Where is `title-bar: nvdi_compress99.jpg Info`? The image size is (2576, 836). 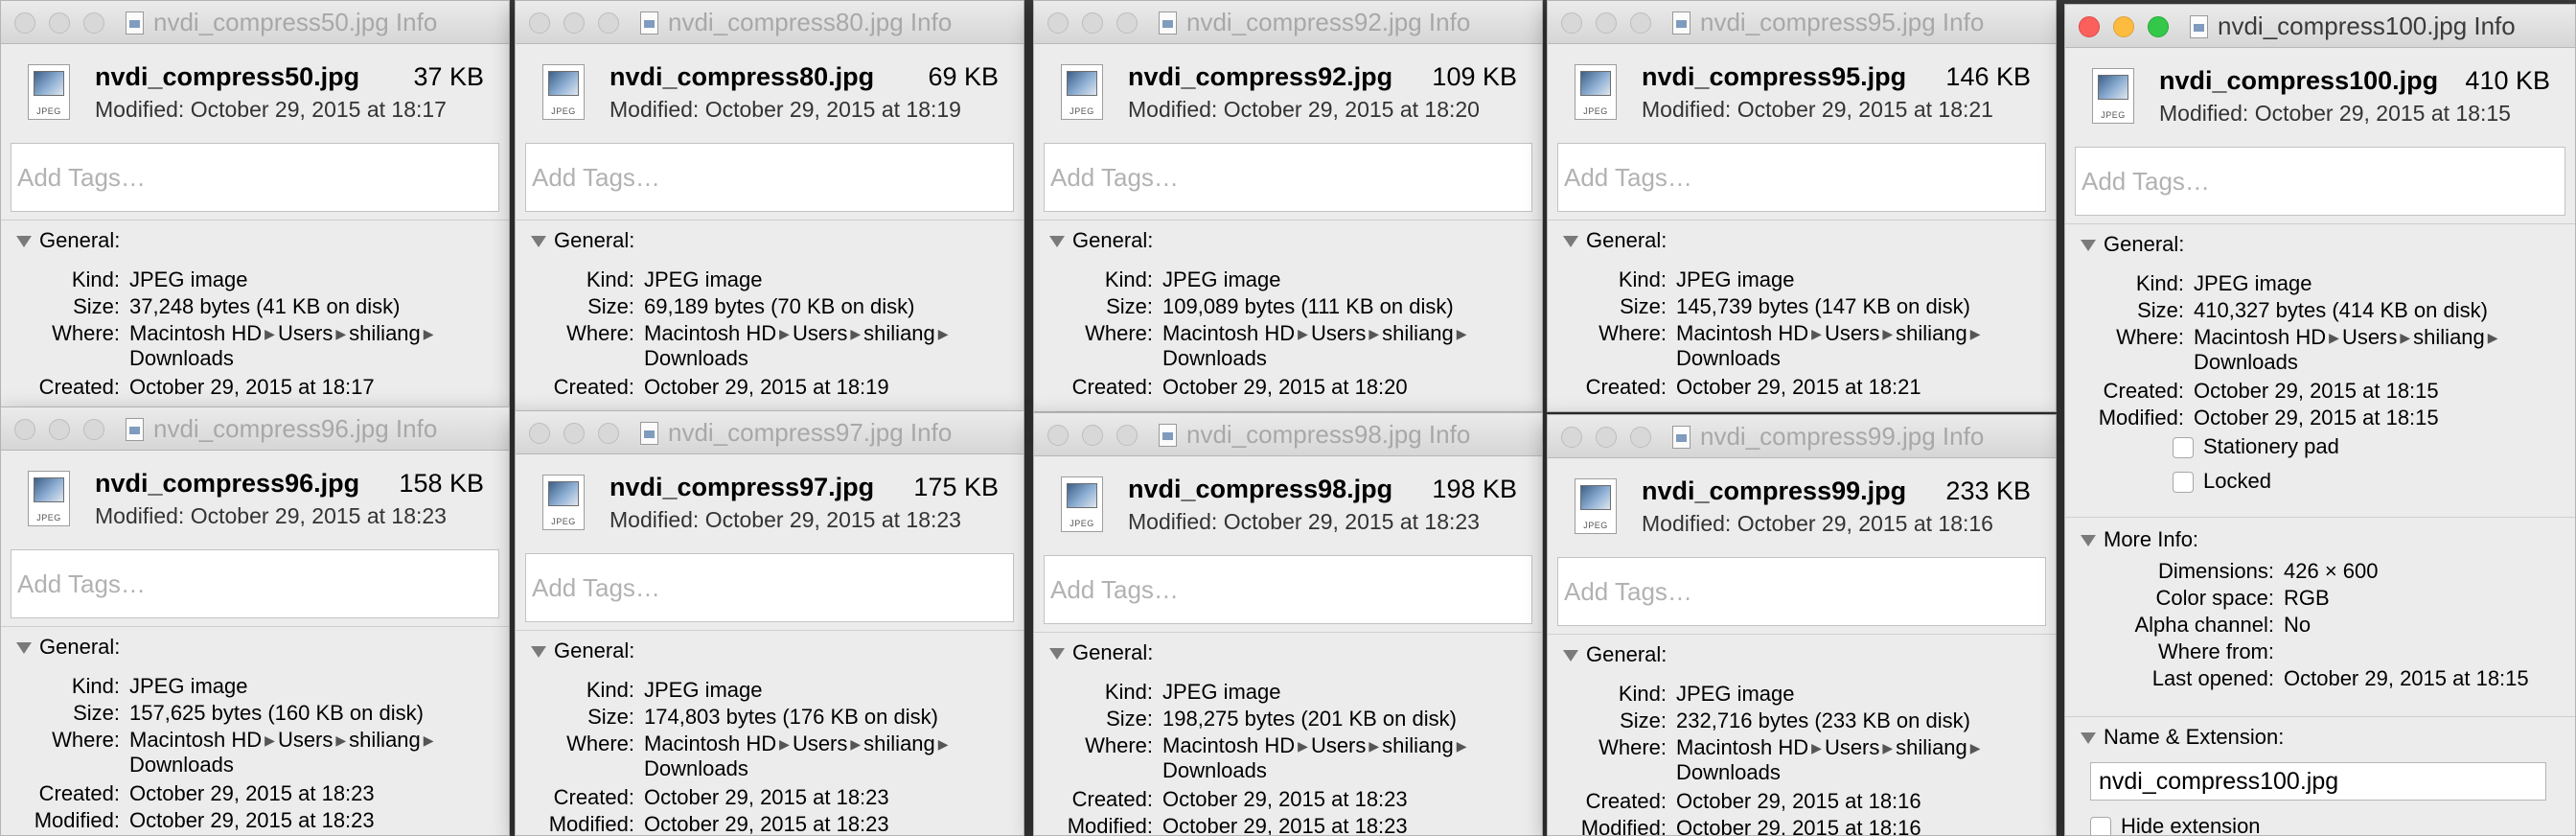 title-bar: nvdi_compress99.jpg Info is located at coordinates (1802, 436).